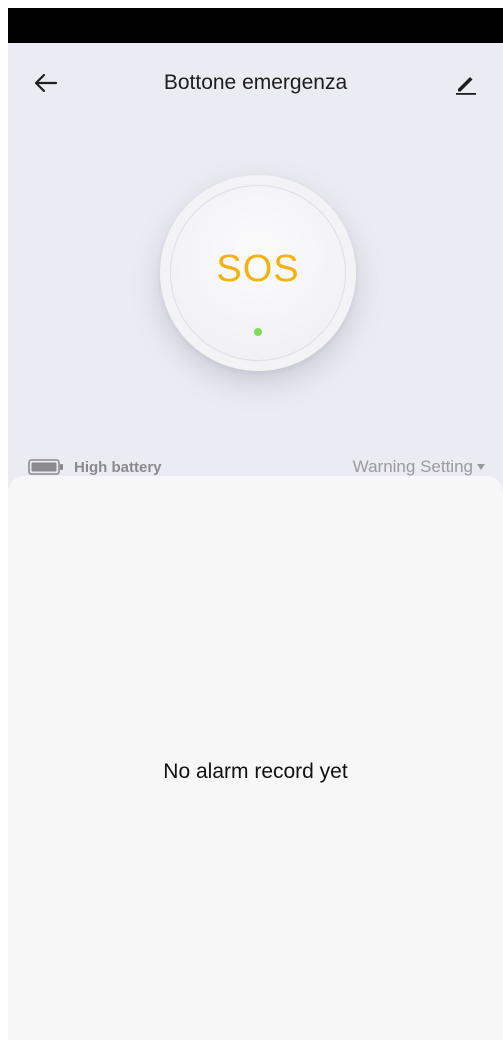  I want to click on page-title: Bottone emergenza, so click(255, 82).